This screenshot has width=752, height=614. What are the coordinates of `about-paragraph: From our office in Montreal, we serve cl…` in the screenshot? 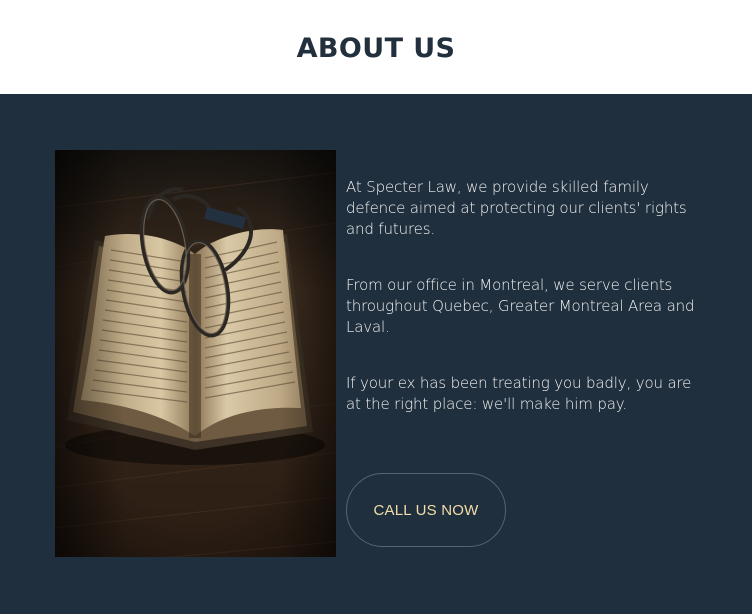 It's located at (520, 306).